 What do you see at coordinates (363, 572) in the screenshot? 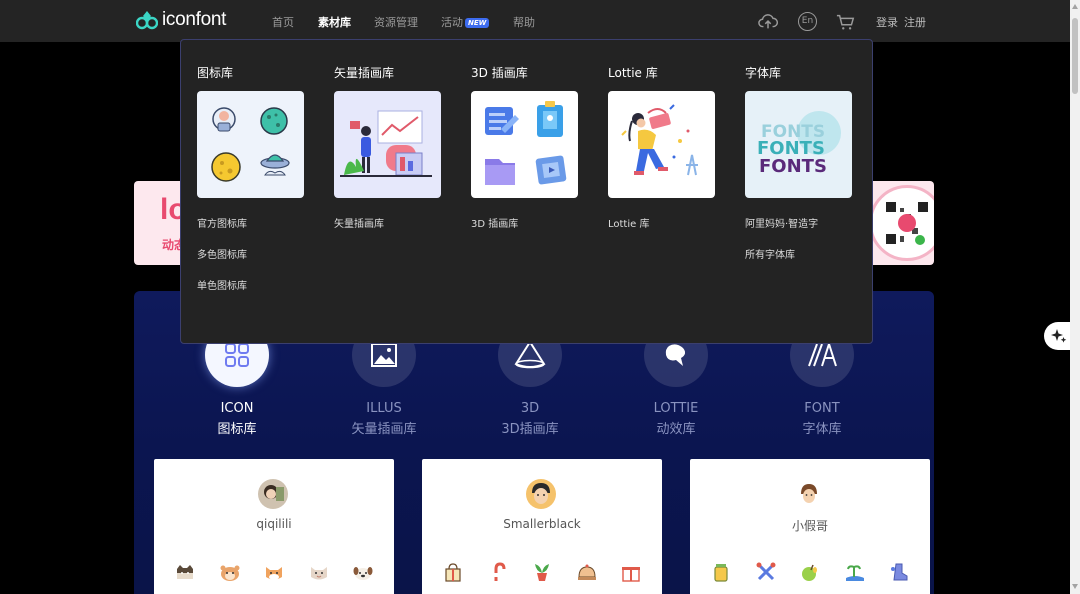
I see `dog-icon` at bounding box center [363, 572].